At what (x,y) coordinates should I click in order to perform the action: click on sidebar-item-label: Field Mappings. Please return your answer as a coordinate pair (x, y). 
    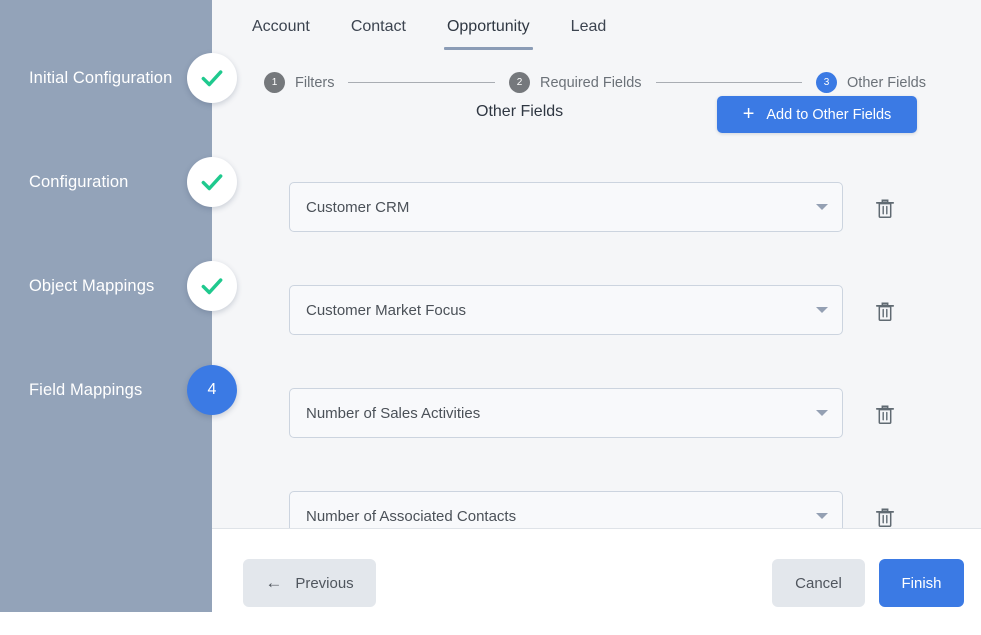
    Looking at the image, I should click on (86, 390).